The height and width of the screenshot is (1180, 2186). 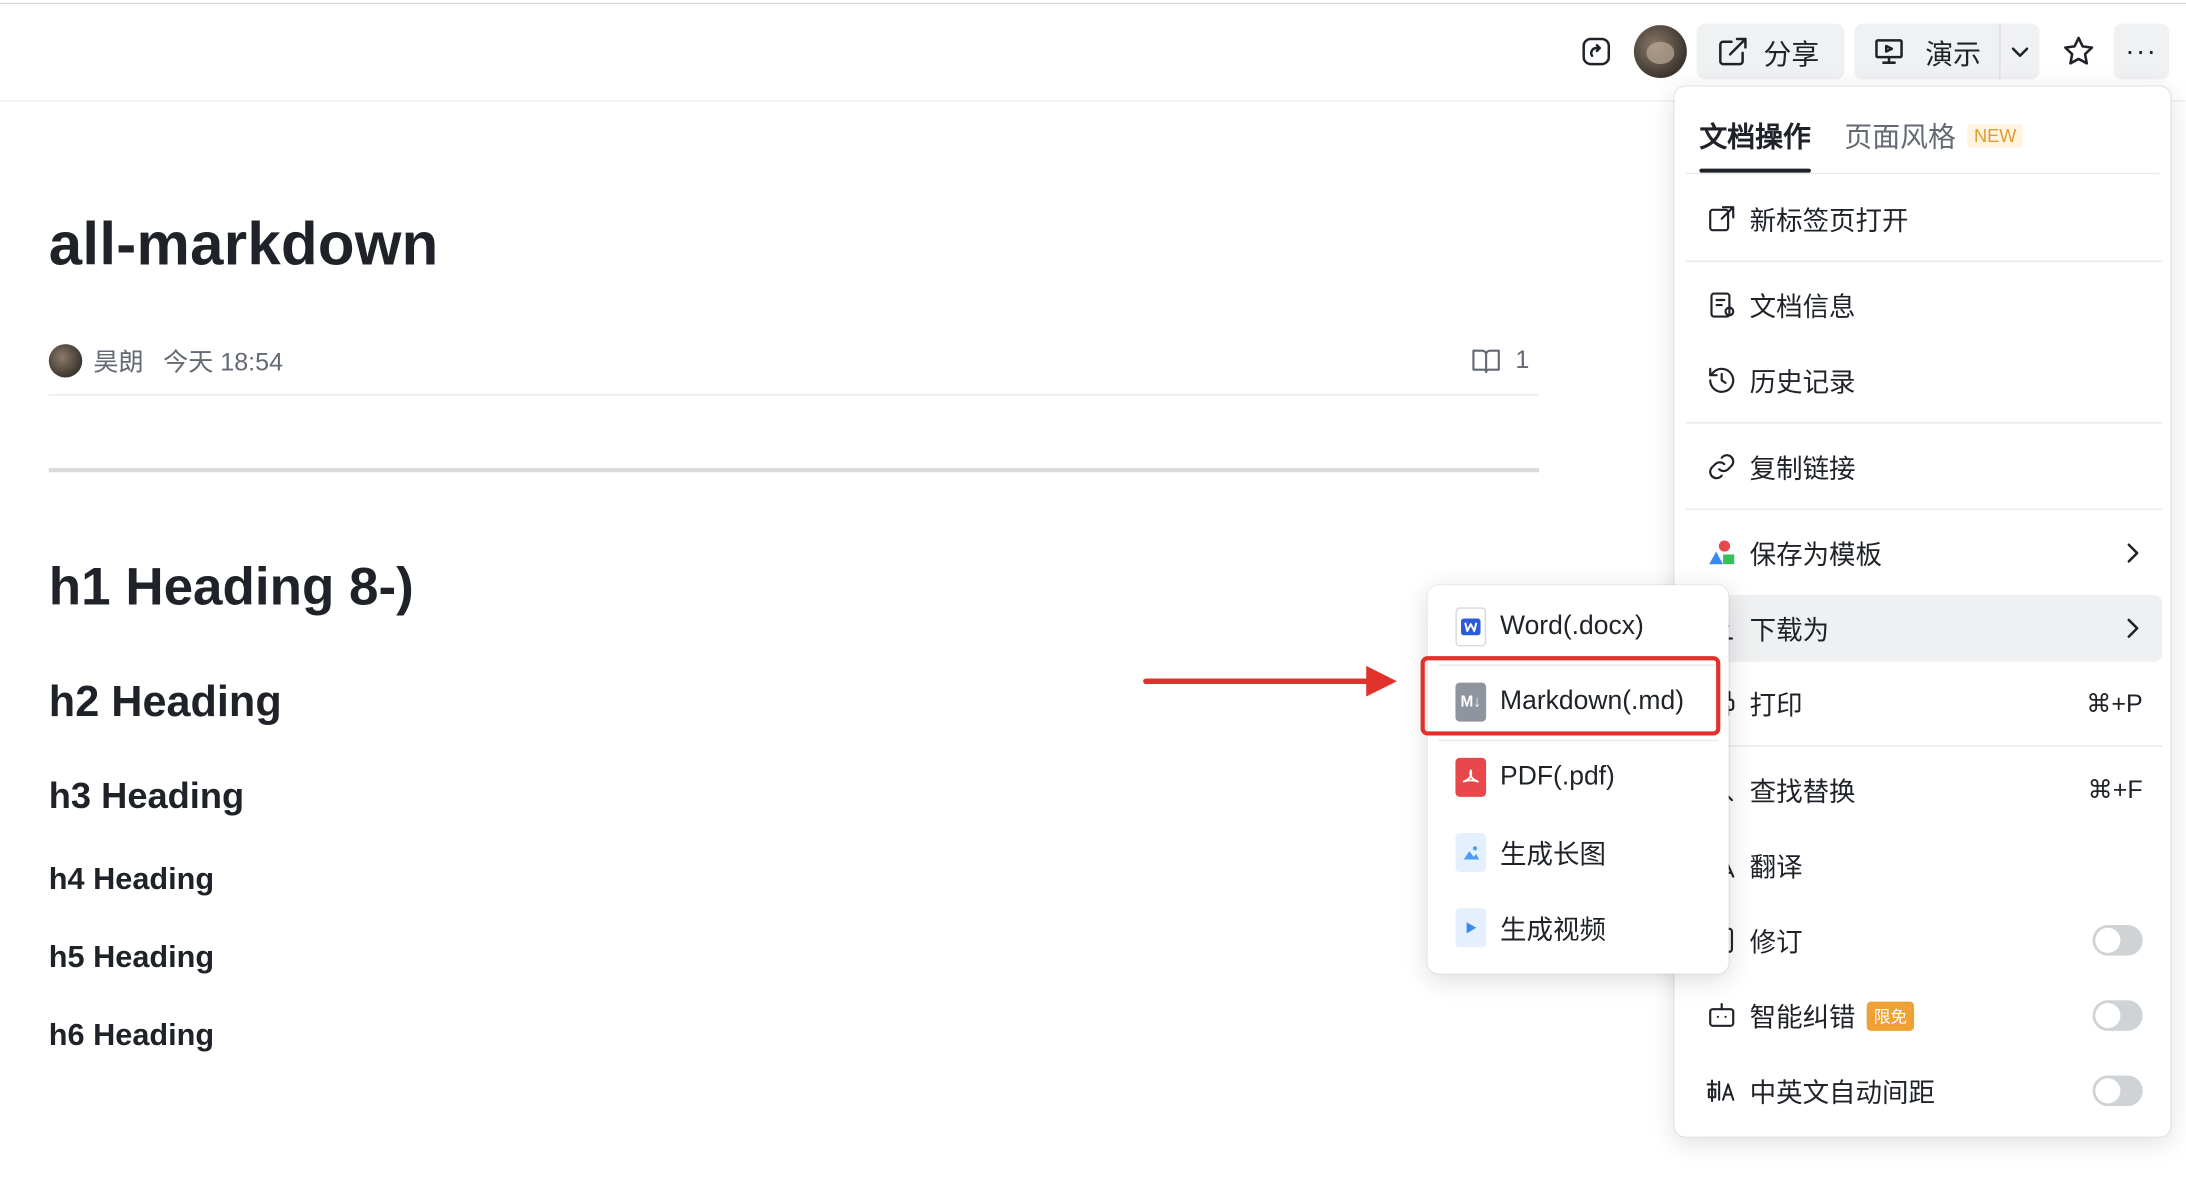 I want to click on word-file-icon, so click(x=1471, y=627).